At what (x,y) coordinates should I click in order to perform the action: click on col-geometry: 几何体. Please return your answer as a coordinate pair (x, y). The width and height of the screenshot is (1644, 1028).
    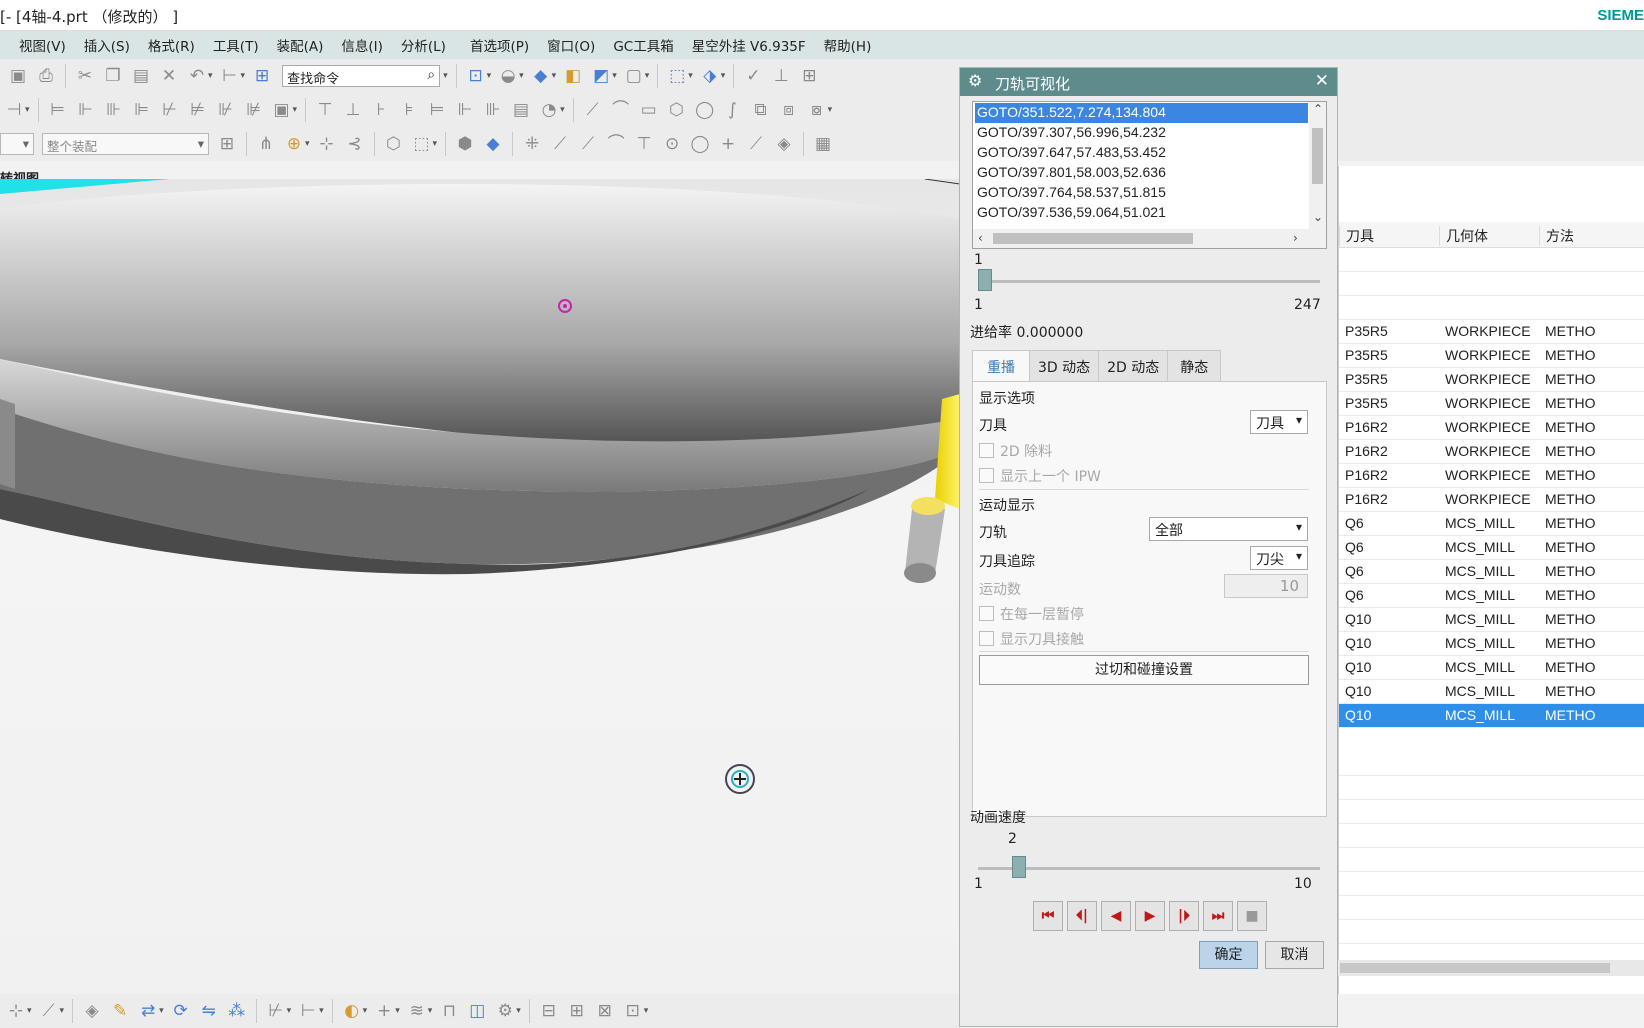
    Looking at the image, I should click on (1463, 236).